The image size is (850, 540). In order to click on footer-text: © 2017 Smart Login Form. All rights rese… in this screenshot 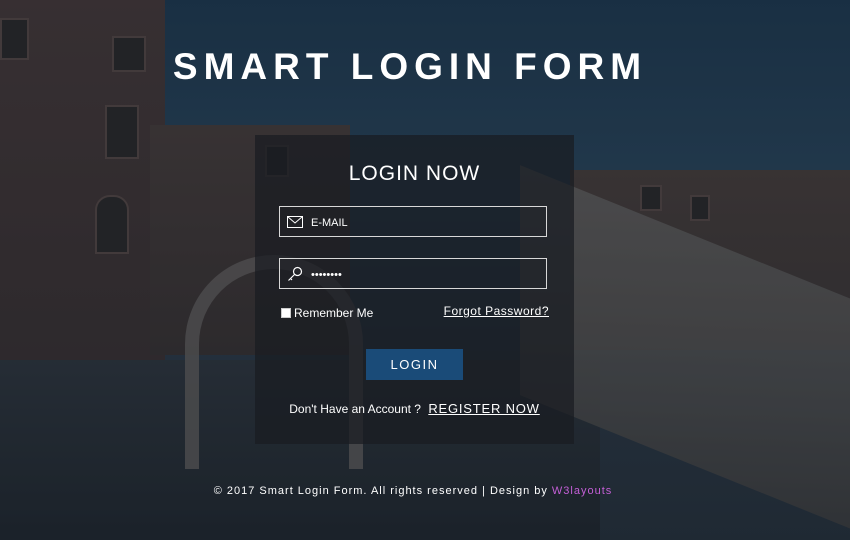, I will do `click(380, 491)`.